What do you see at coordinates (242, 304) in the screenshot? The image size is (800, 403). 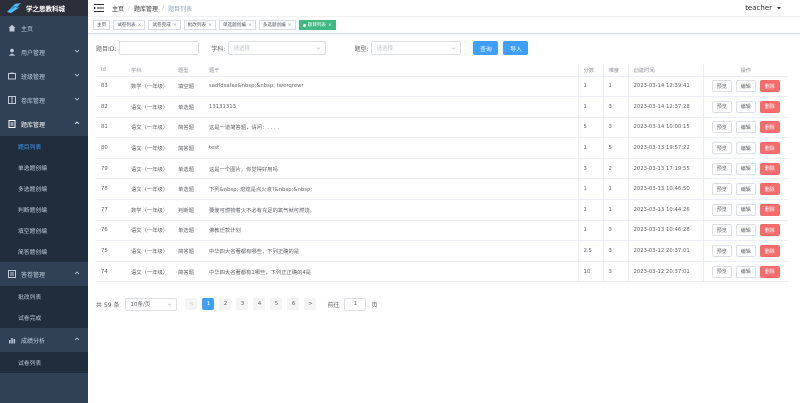 I see `page-number-button: 3` at bounding box center [242, 304].